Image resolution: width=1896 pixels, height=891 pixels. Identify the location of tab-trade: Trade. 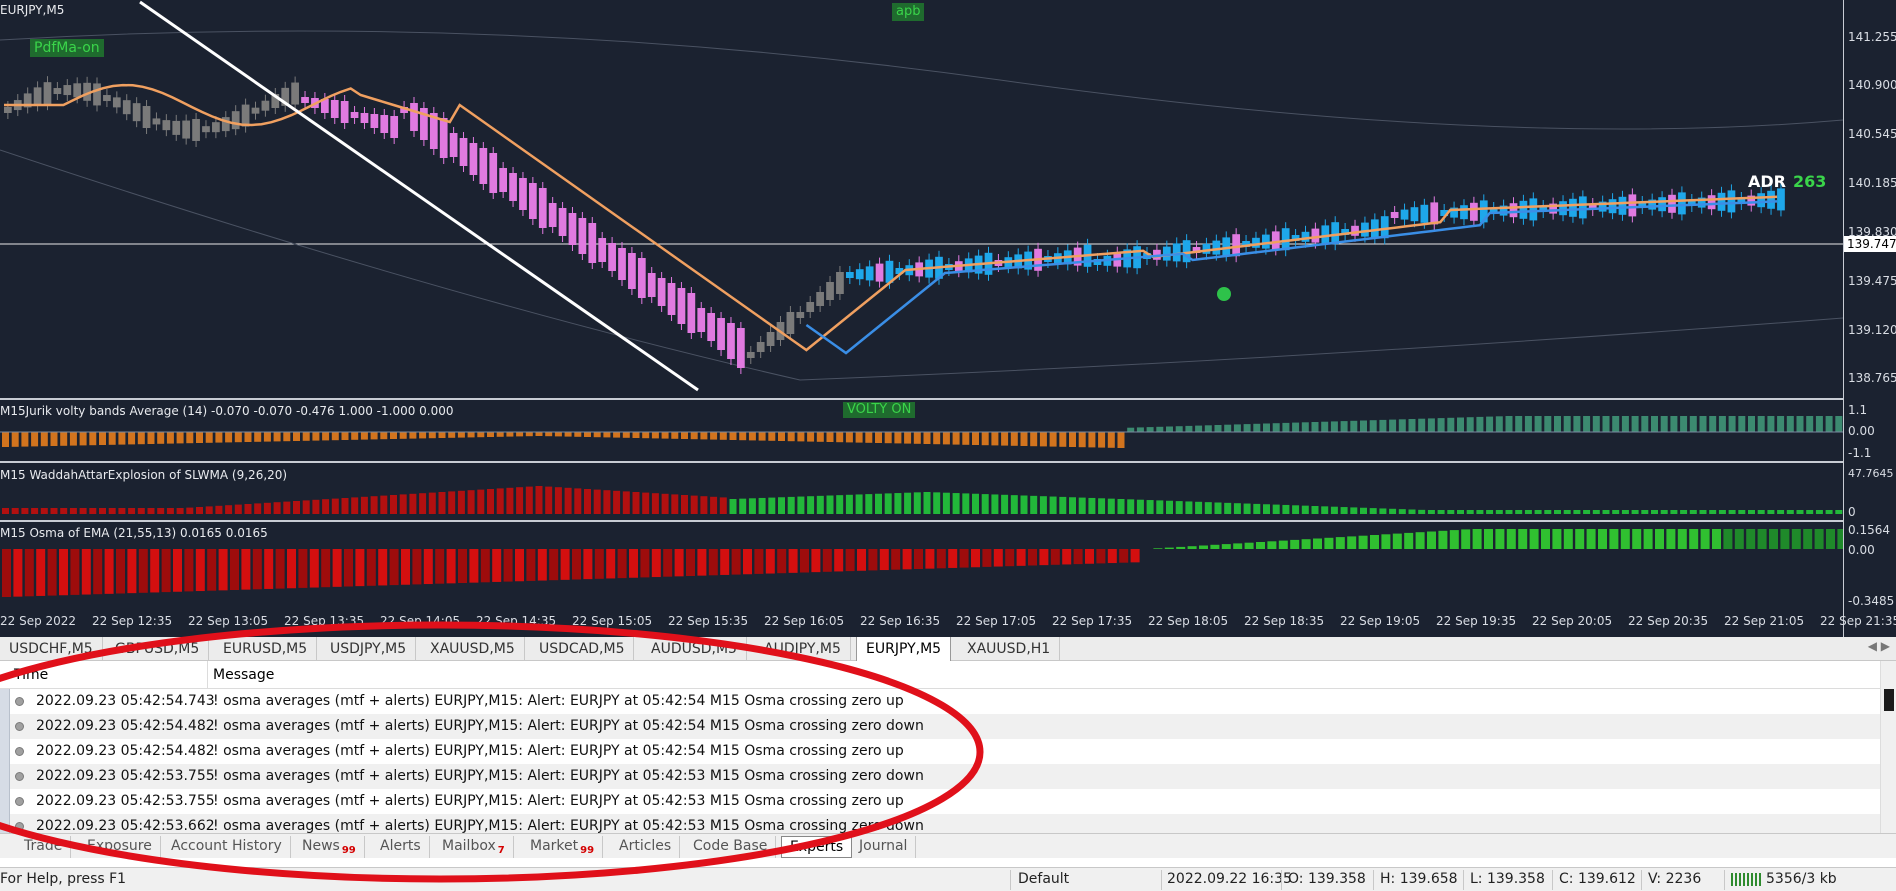
(44, 847).